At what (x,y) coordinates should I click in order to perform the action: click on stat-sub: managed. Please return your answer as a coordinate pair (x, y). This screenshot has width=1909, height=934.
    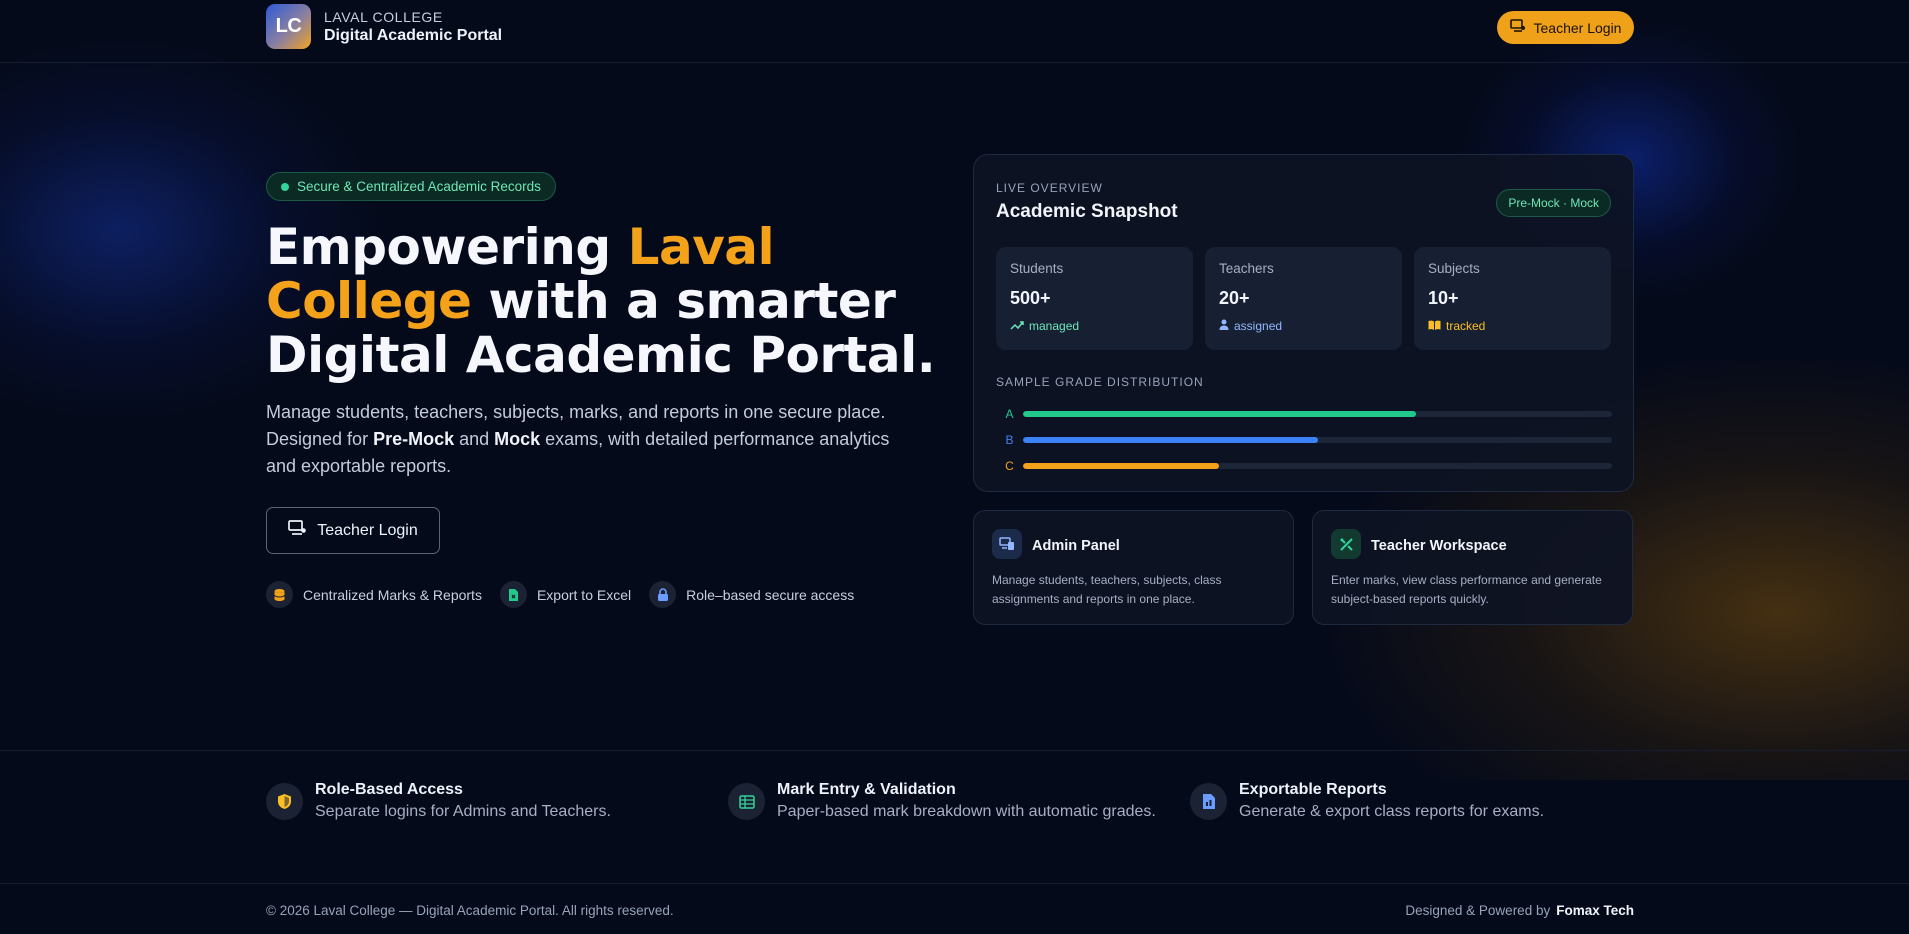
    Looking at the image, I should click on (1094, 326).